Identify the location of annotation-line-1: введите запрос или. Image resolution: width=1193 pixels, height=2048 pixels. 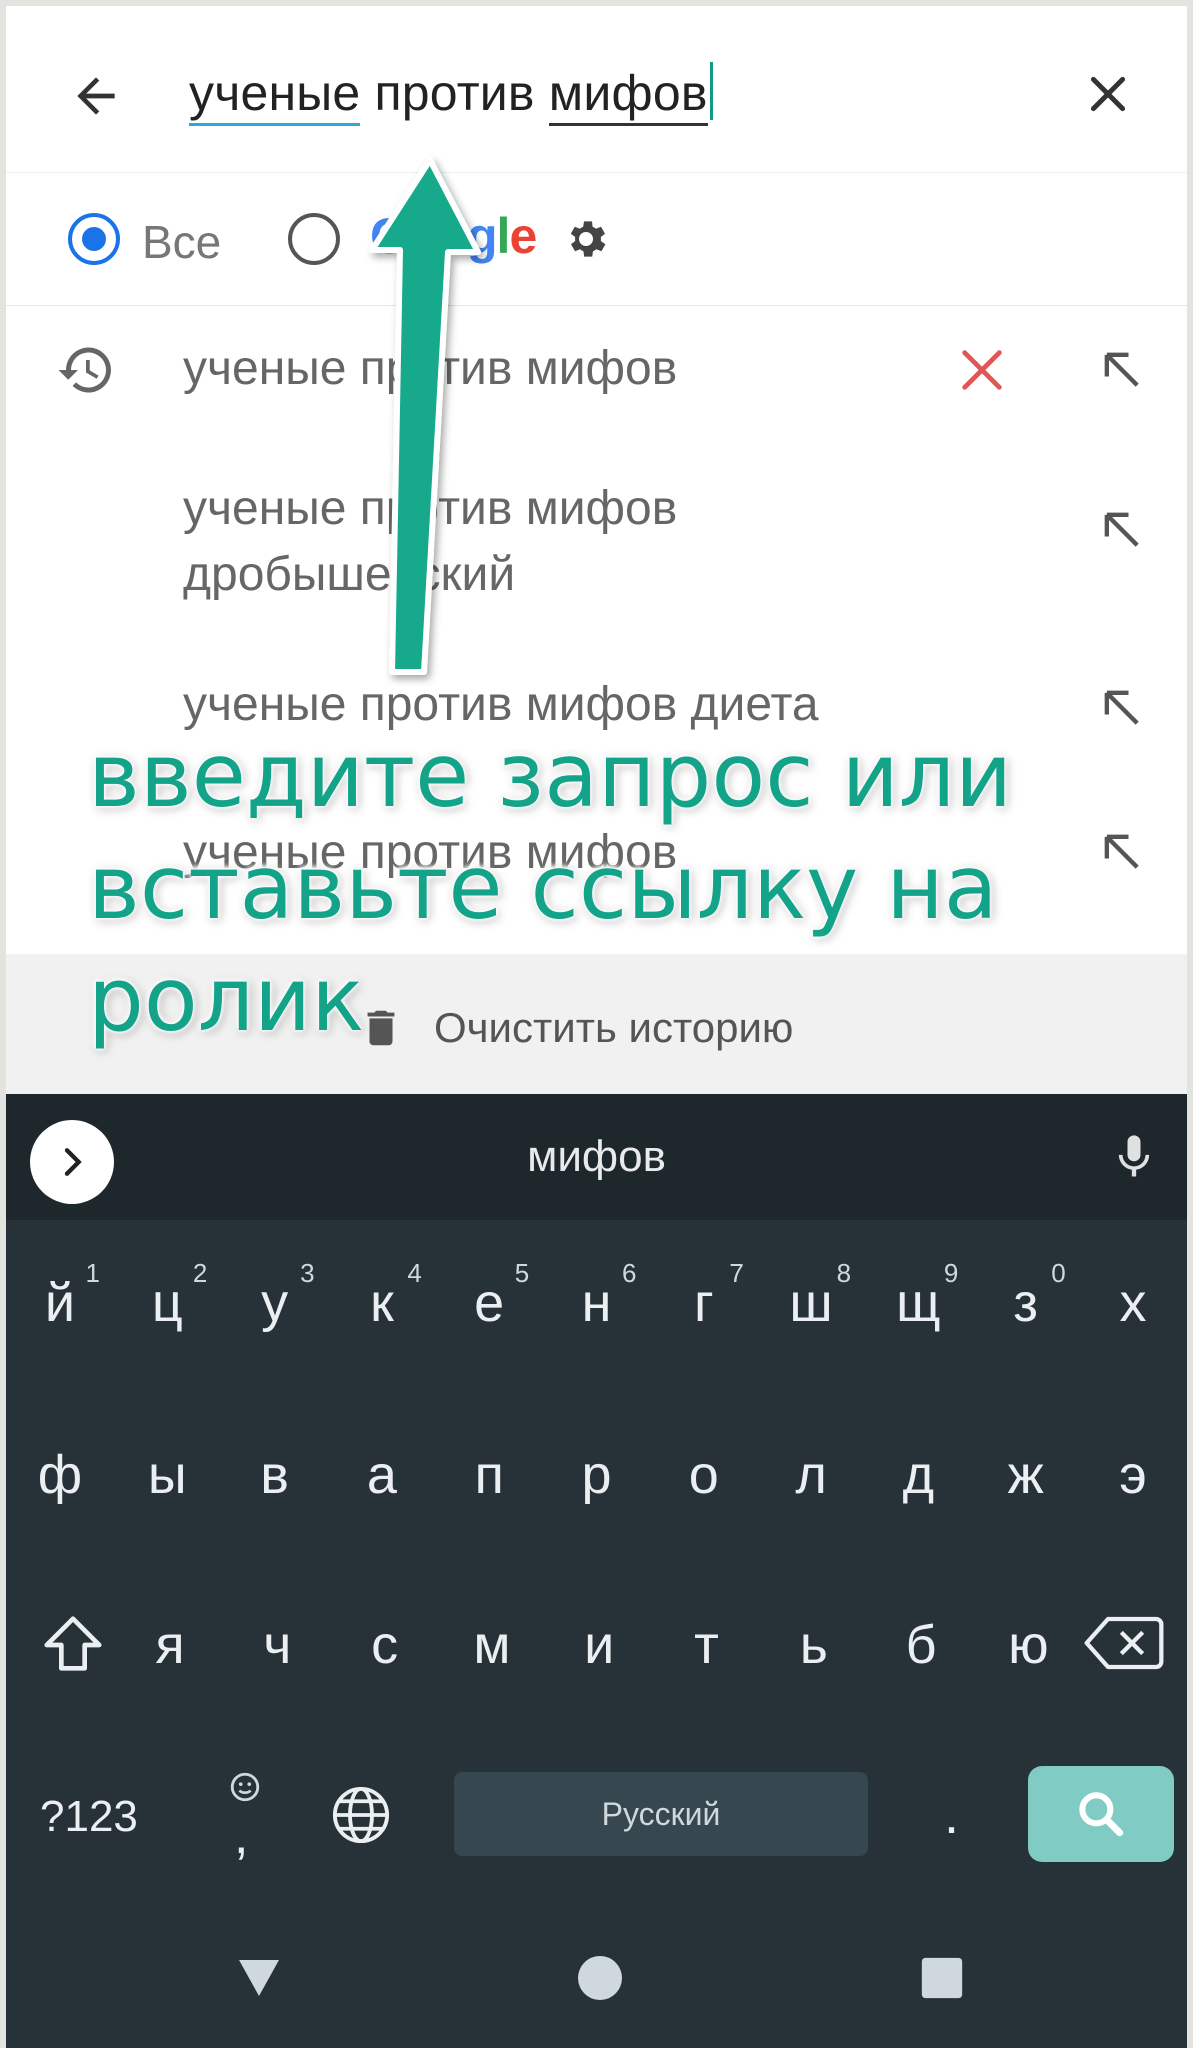
(550, 775).